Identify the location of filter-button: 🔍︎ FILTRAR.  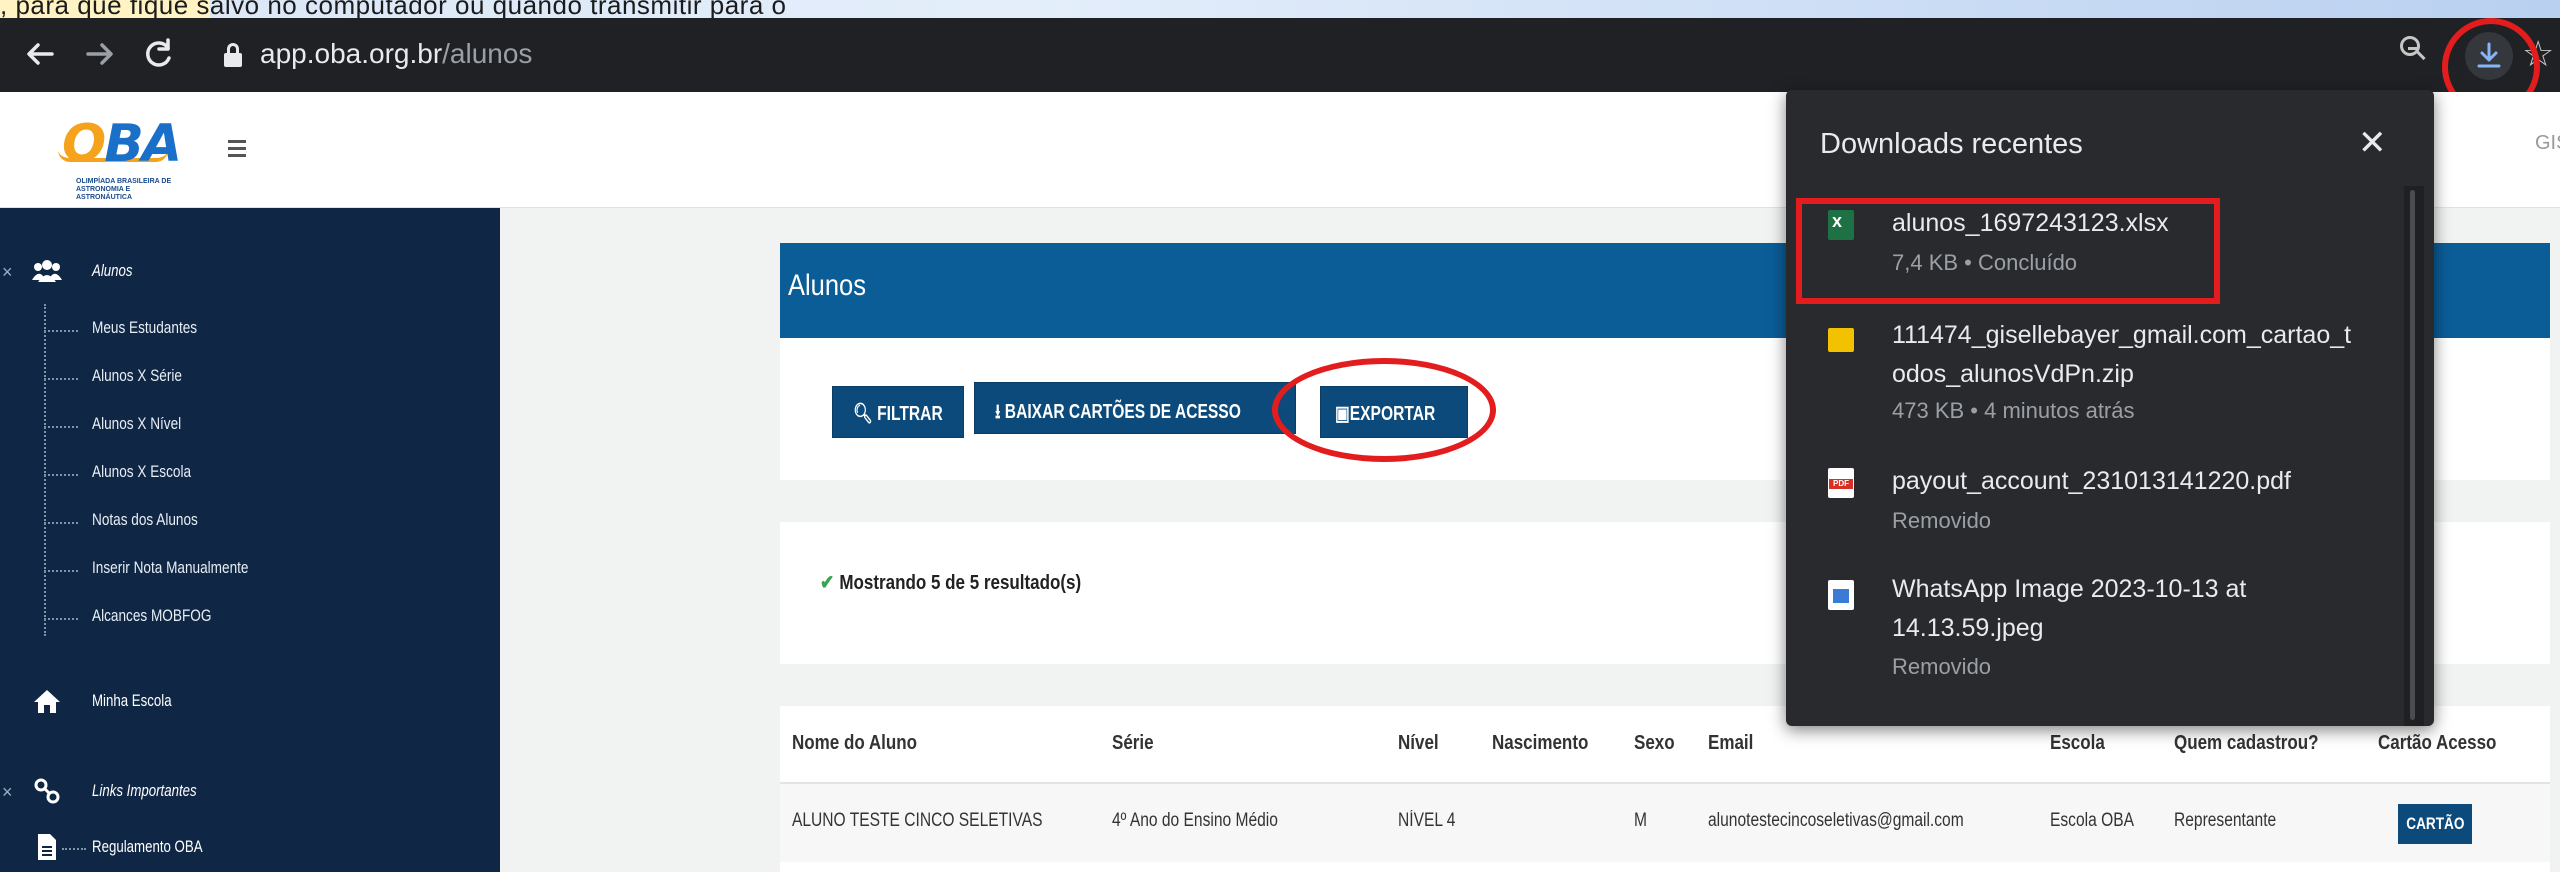
(898, 412).